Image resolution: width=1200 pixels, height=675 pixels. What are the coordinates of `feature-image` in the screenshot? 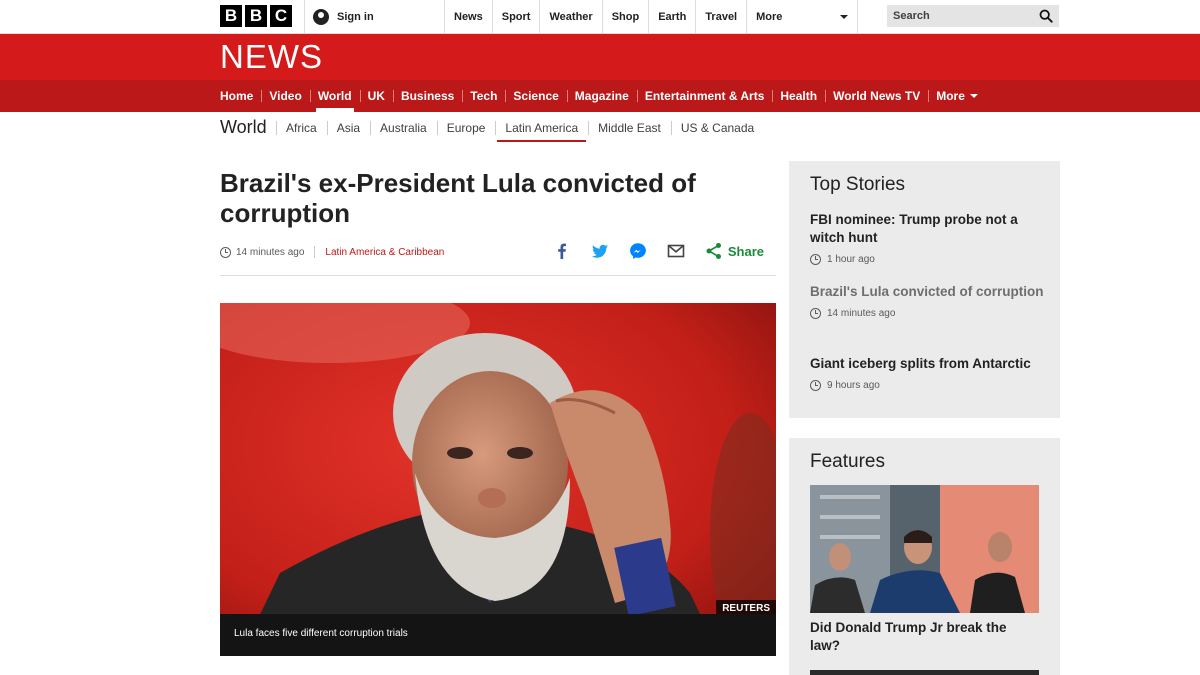 It's located at (924, 549).